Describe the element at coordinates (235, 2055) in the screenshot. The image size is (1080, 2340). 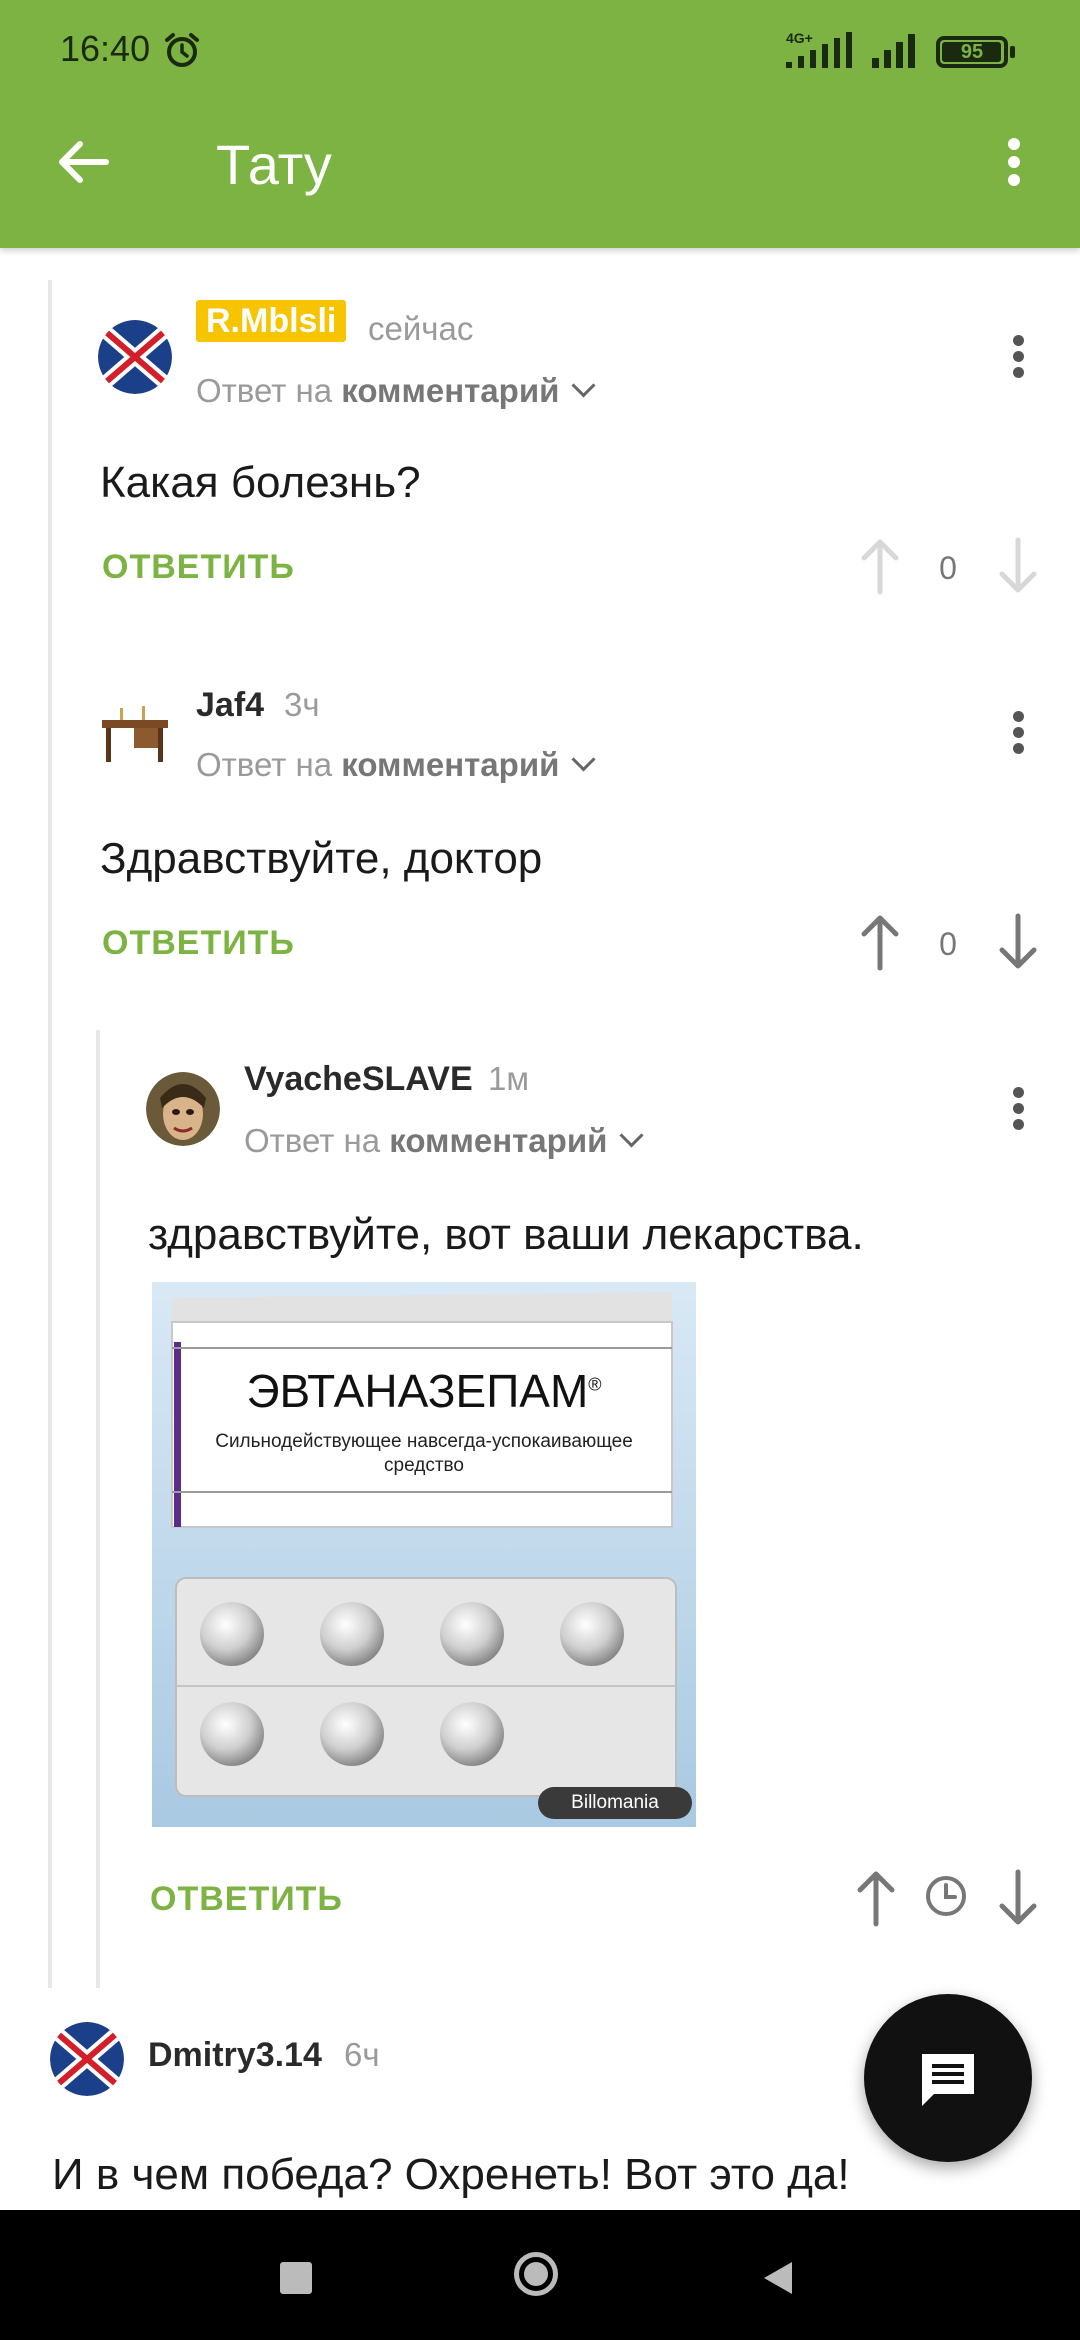
I see `author-name: Dmitry3.14` at that location.